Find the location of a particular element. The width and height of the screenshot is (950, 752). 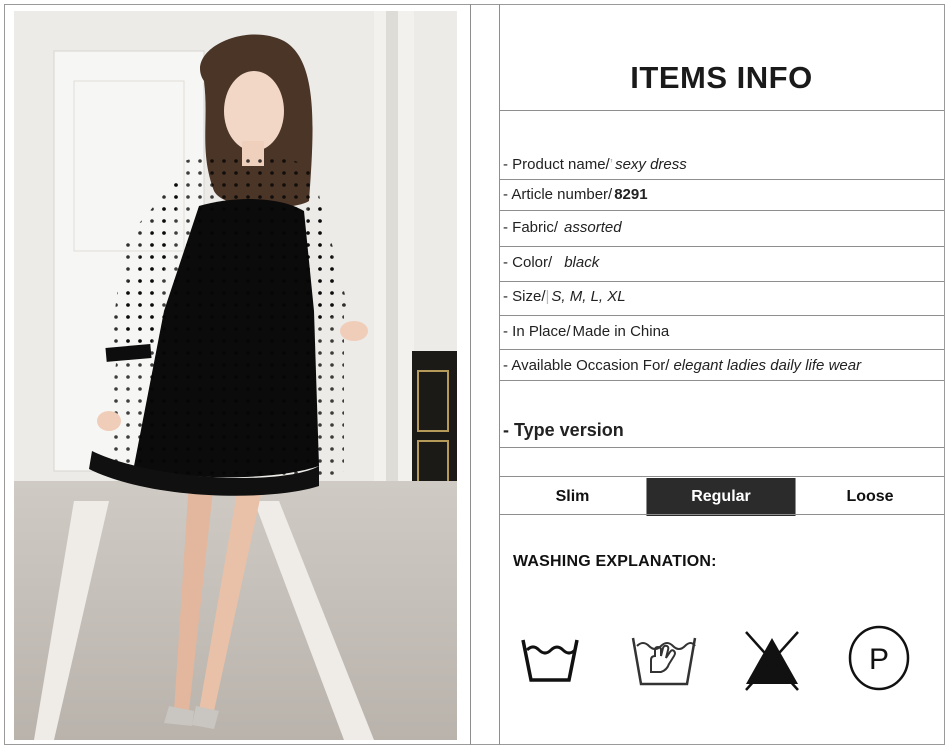

spec-value: elegant ladies daily life wear is located at coordinates (767, 365).